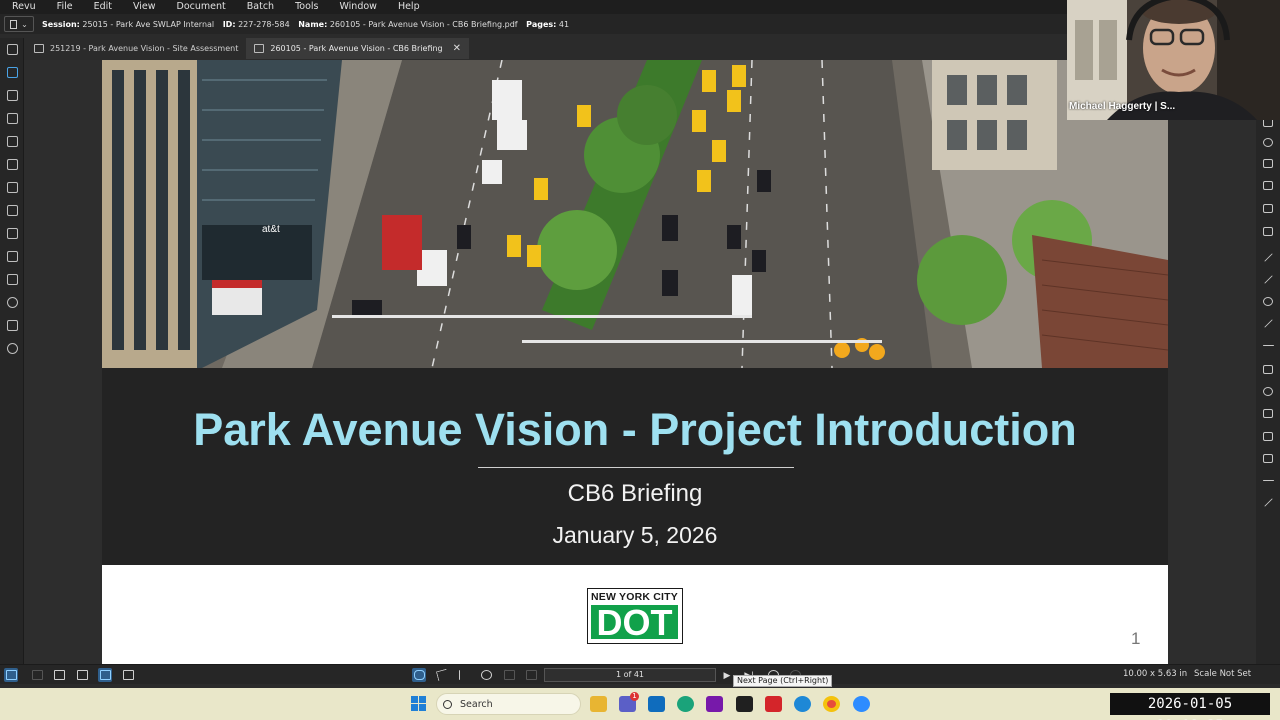  I want to click on split-vertical-icon, so click(59, 675).